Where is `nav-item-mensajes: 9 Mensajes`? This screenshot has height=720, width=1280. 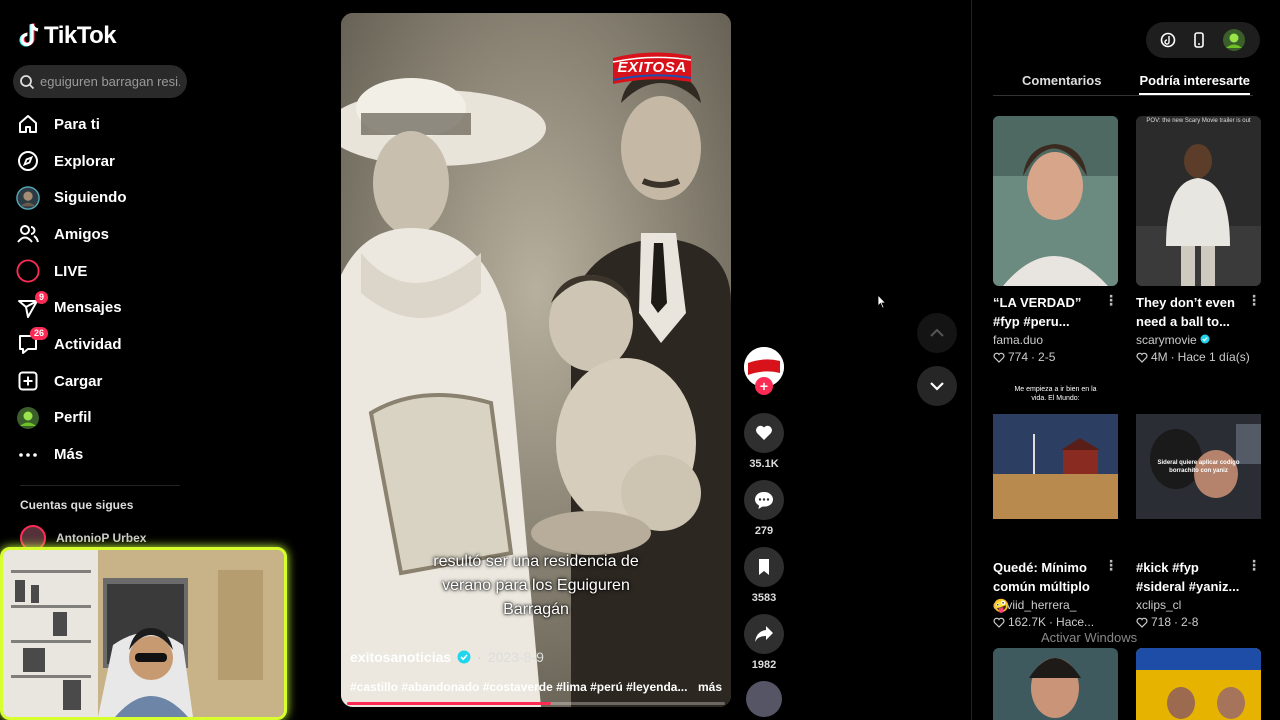 nav-item-mensajes: 9 Mensajes is located at coordinates (106, 307).